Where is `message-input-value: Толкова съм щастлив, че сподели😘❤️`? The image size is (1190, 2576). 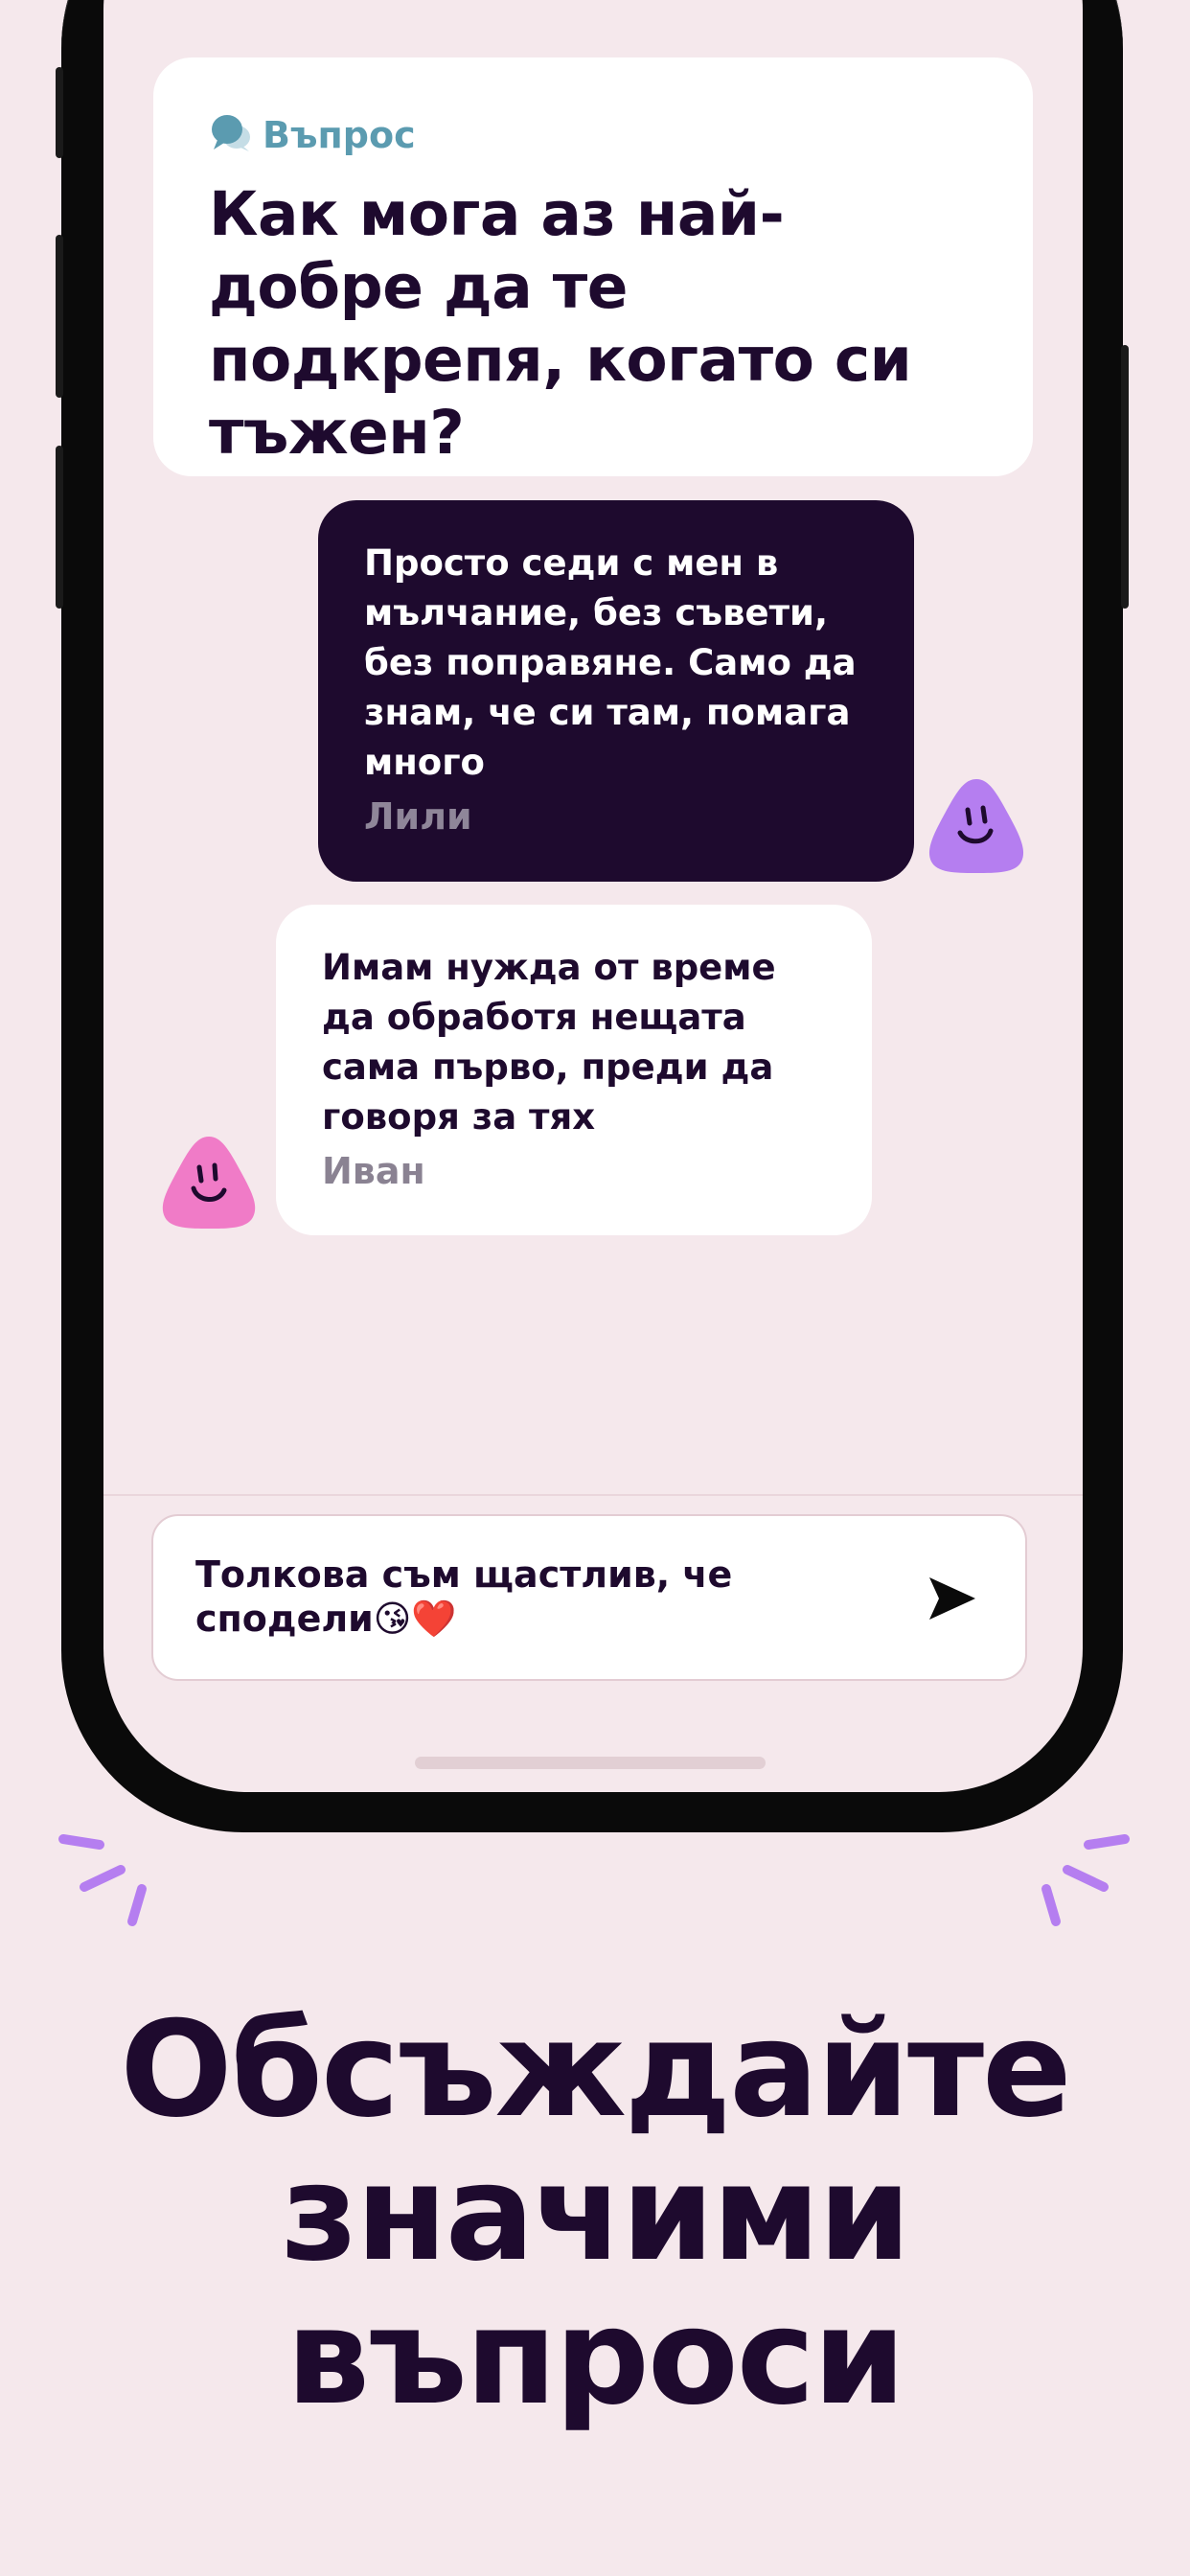
message-input-value: Толкова съм щастлив, че сподели😘❤️ is located at coordinates (540, 1596).